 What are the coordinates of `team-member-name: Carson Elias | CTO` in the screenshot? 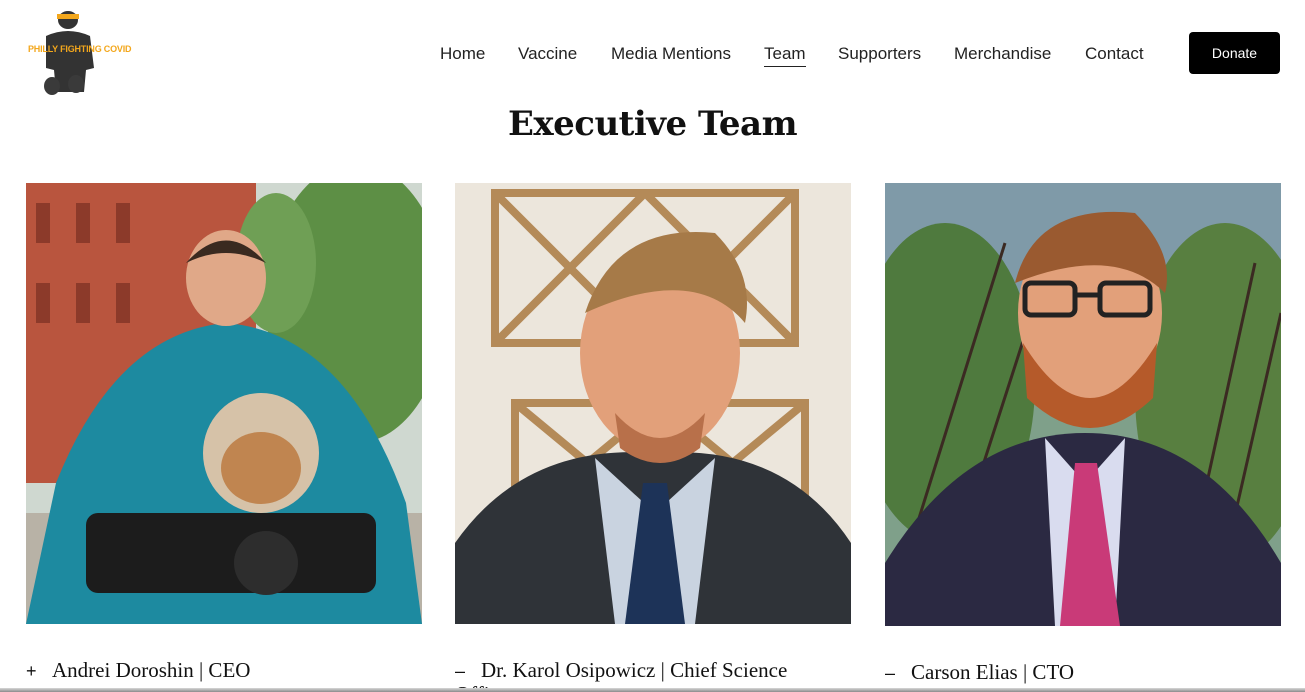 It's located at (993, 672).